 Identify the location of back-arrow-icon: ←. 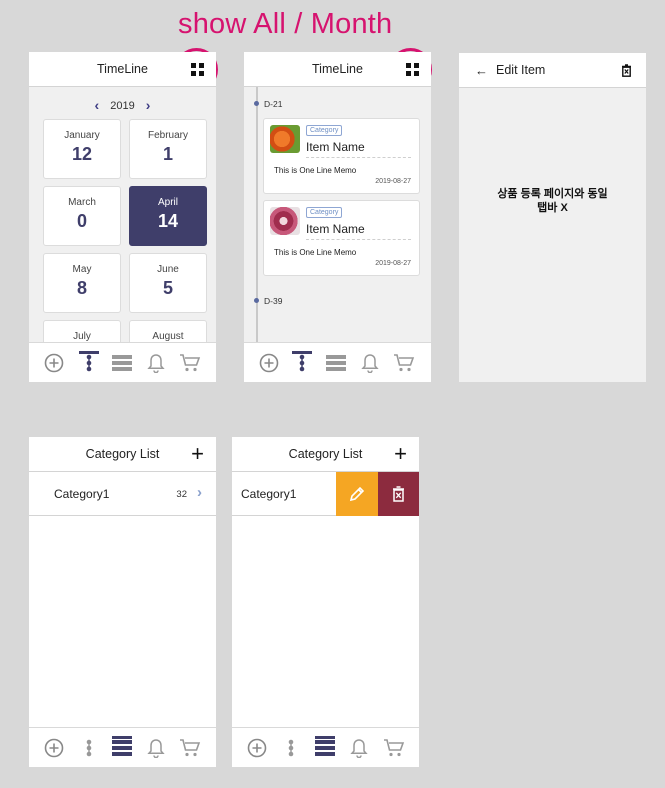
(481, 70).